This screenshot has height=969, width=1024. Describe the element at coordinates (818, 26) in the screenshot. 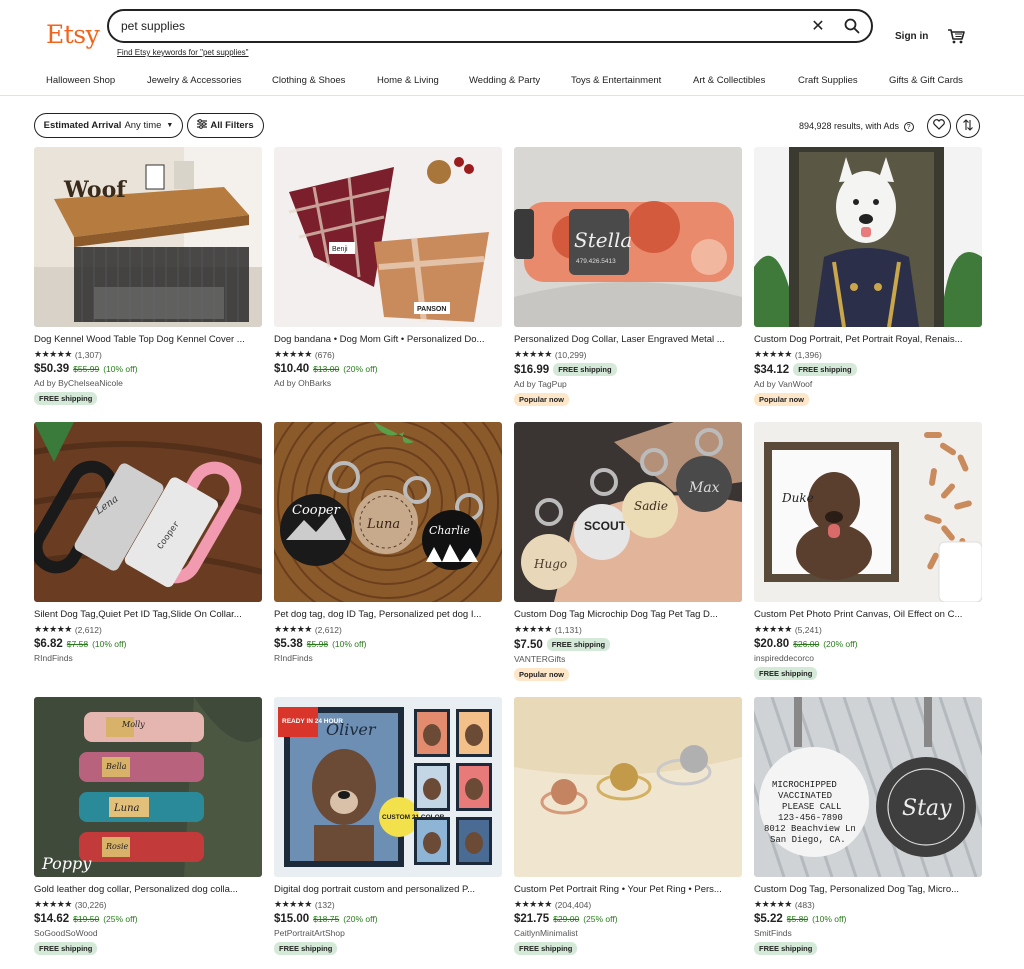

I see `clear-search-icon: ✕` at that location.